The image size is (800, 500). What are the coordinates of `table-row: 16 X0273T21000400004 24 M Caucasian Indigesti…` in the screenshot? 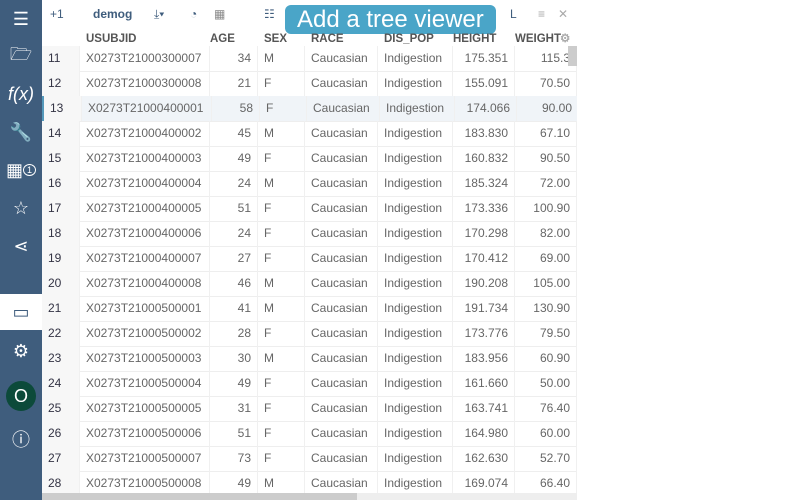 It's located at (309, 184).